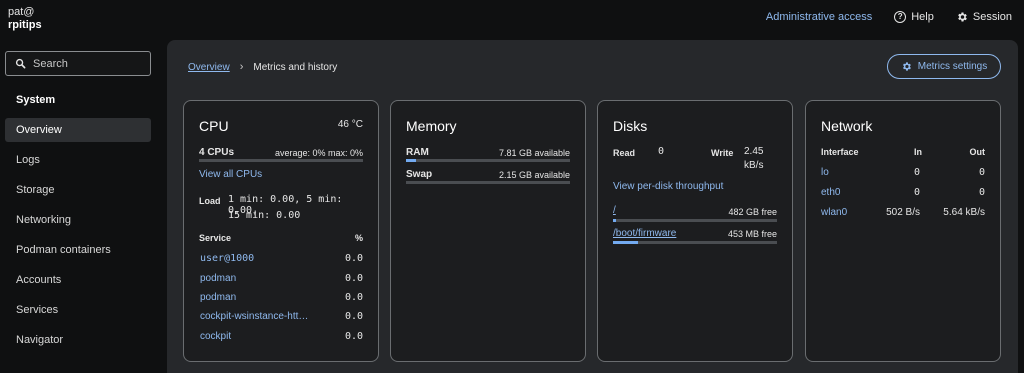  I want to click on help-label: Help, so click(922, 17).